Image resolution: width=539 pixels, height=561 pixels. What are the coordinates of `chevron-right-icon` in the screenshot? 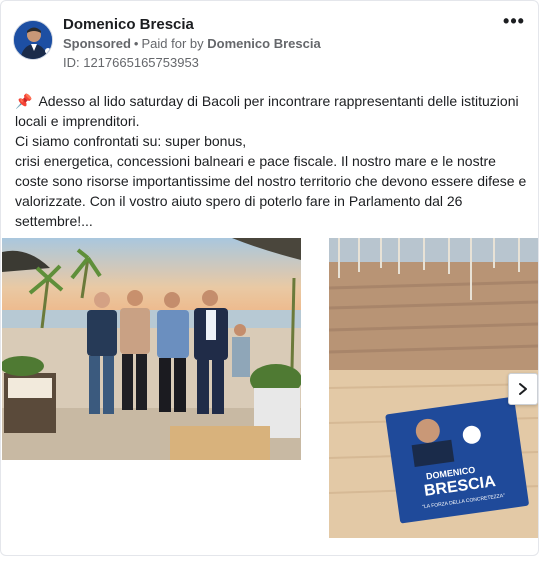 It's located at (523, 389).